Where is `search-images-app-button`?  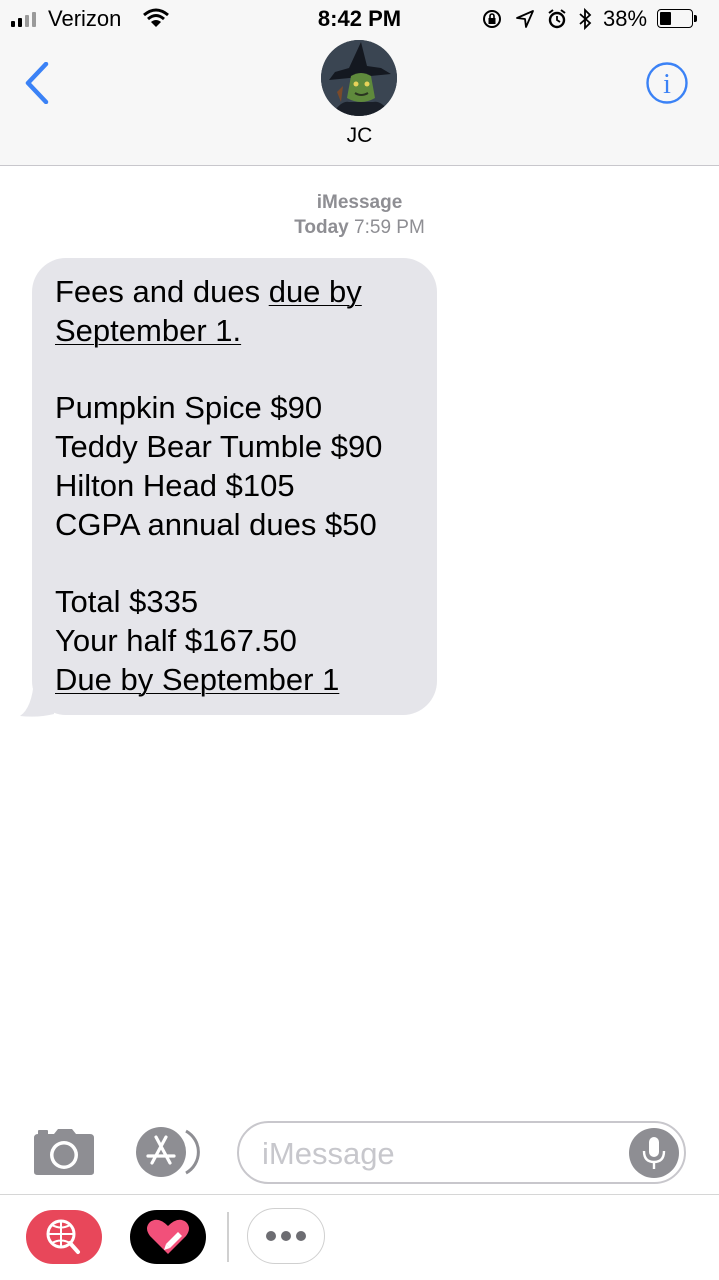
search-images-app-button is located at coordinates (64, 1237).